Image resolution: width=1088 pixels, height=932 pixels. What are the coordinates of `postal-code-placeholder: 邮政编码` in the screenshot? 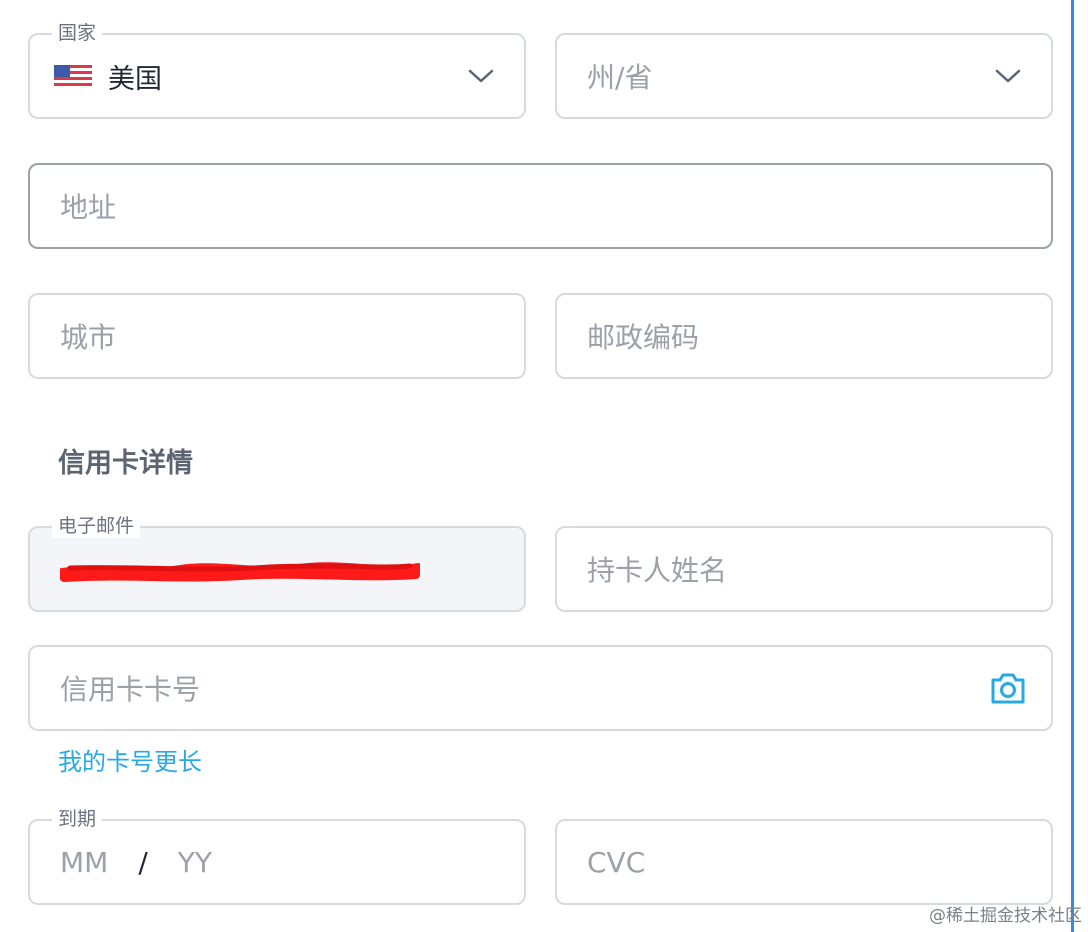 It's located at (643, 337).